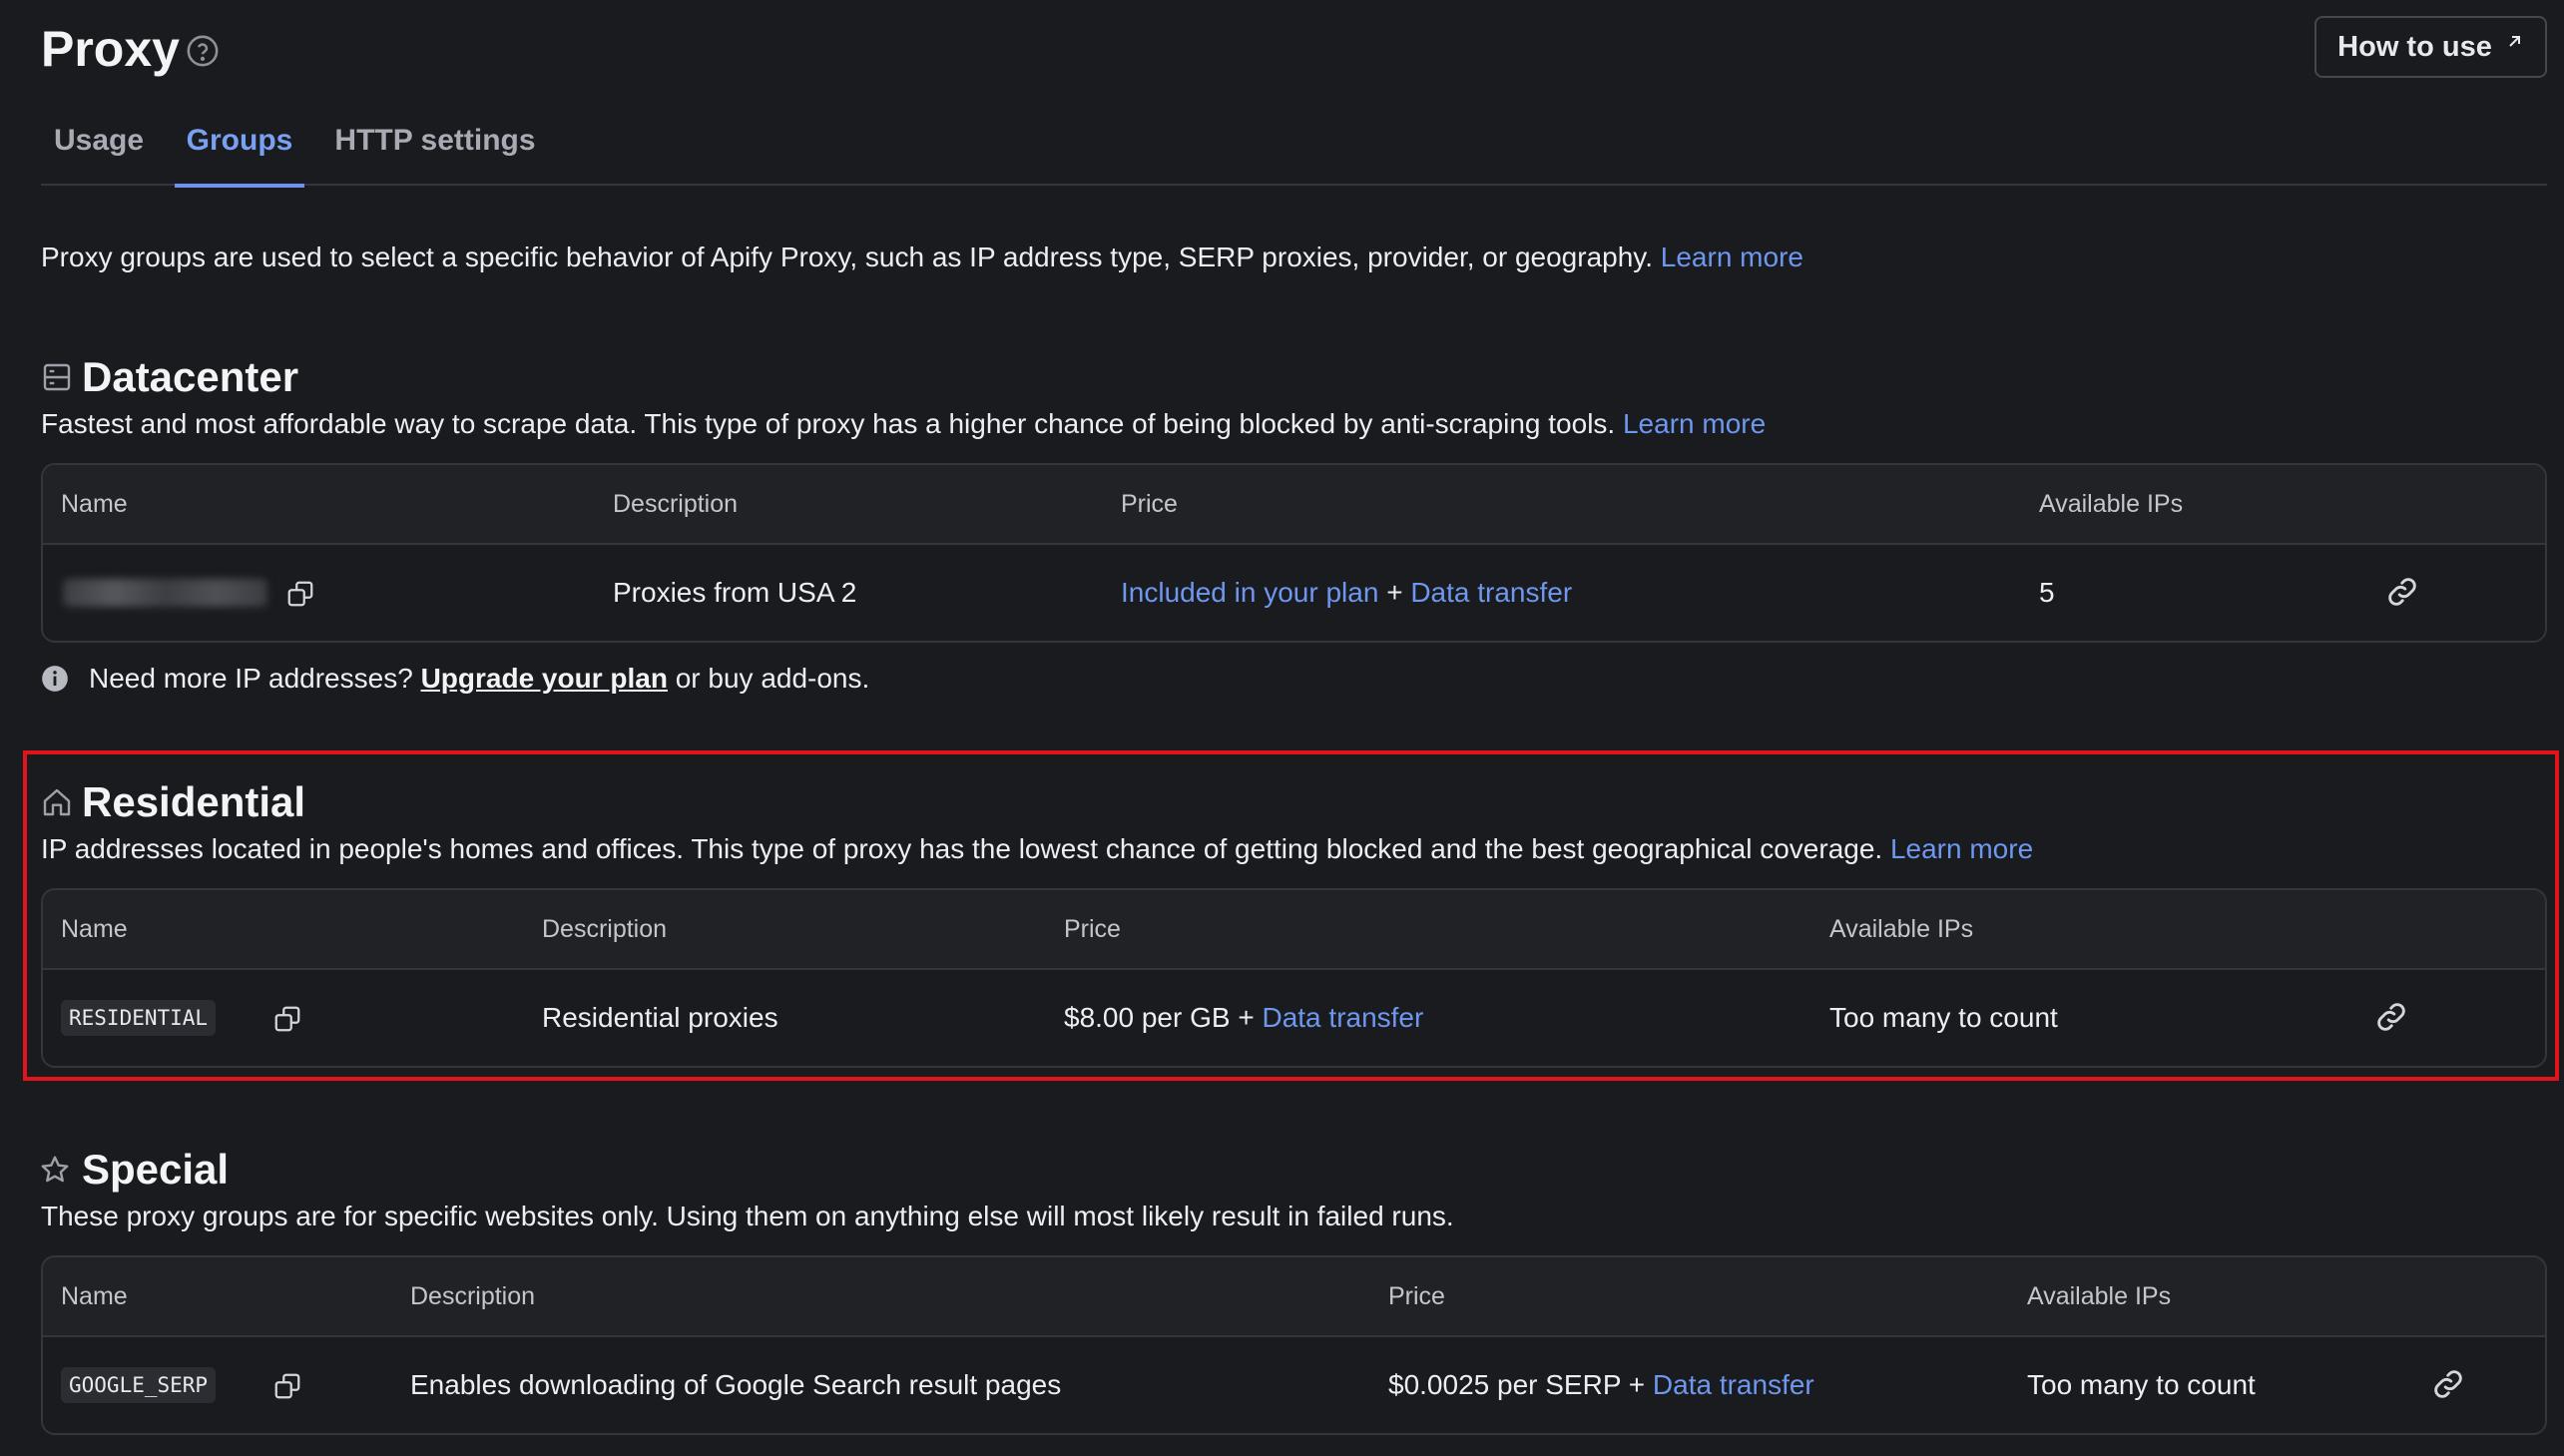 Image resolution: width=2564 pixels, height=1456 pixels. I want to click on price-value: $8.00 per GB, so click(1147, 1017).